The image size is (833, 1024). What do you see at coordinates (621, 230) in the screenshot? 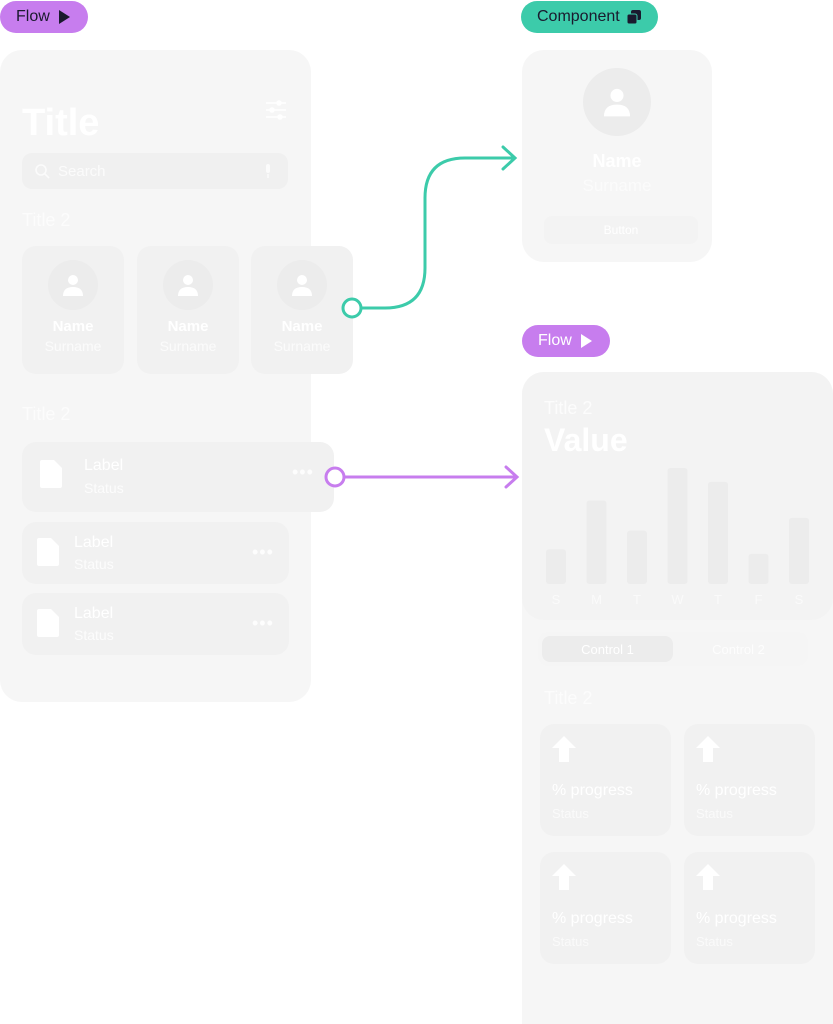
I see `component-button: Button` at bounding box center [621, 230].